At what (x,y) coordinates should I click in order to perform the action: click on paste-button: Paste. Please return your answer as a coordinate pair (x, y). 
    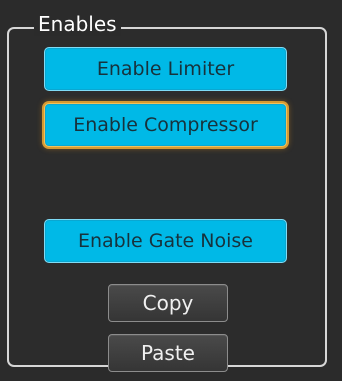
    Looking at the image, I should click on (168, 353).